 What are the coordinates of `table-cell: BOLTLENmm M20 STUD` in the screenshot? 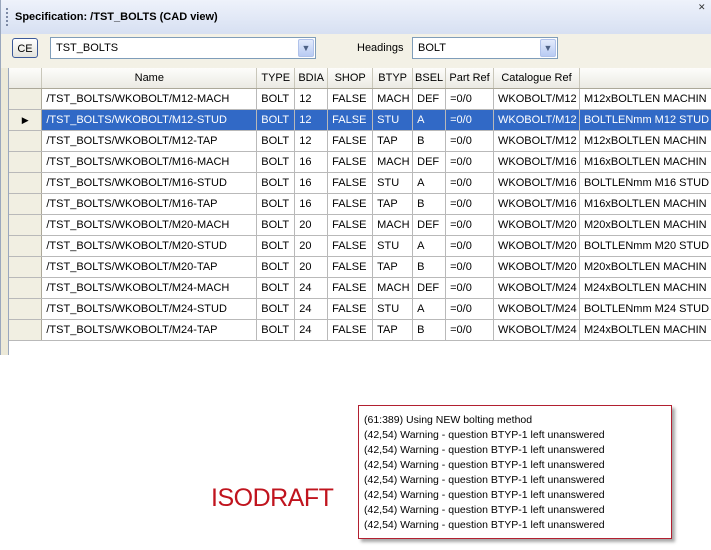 It's located at (645, 246).